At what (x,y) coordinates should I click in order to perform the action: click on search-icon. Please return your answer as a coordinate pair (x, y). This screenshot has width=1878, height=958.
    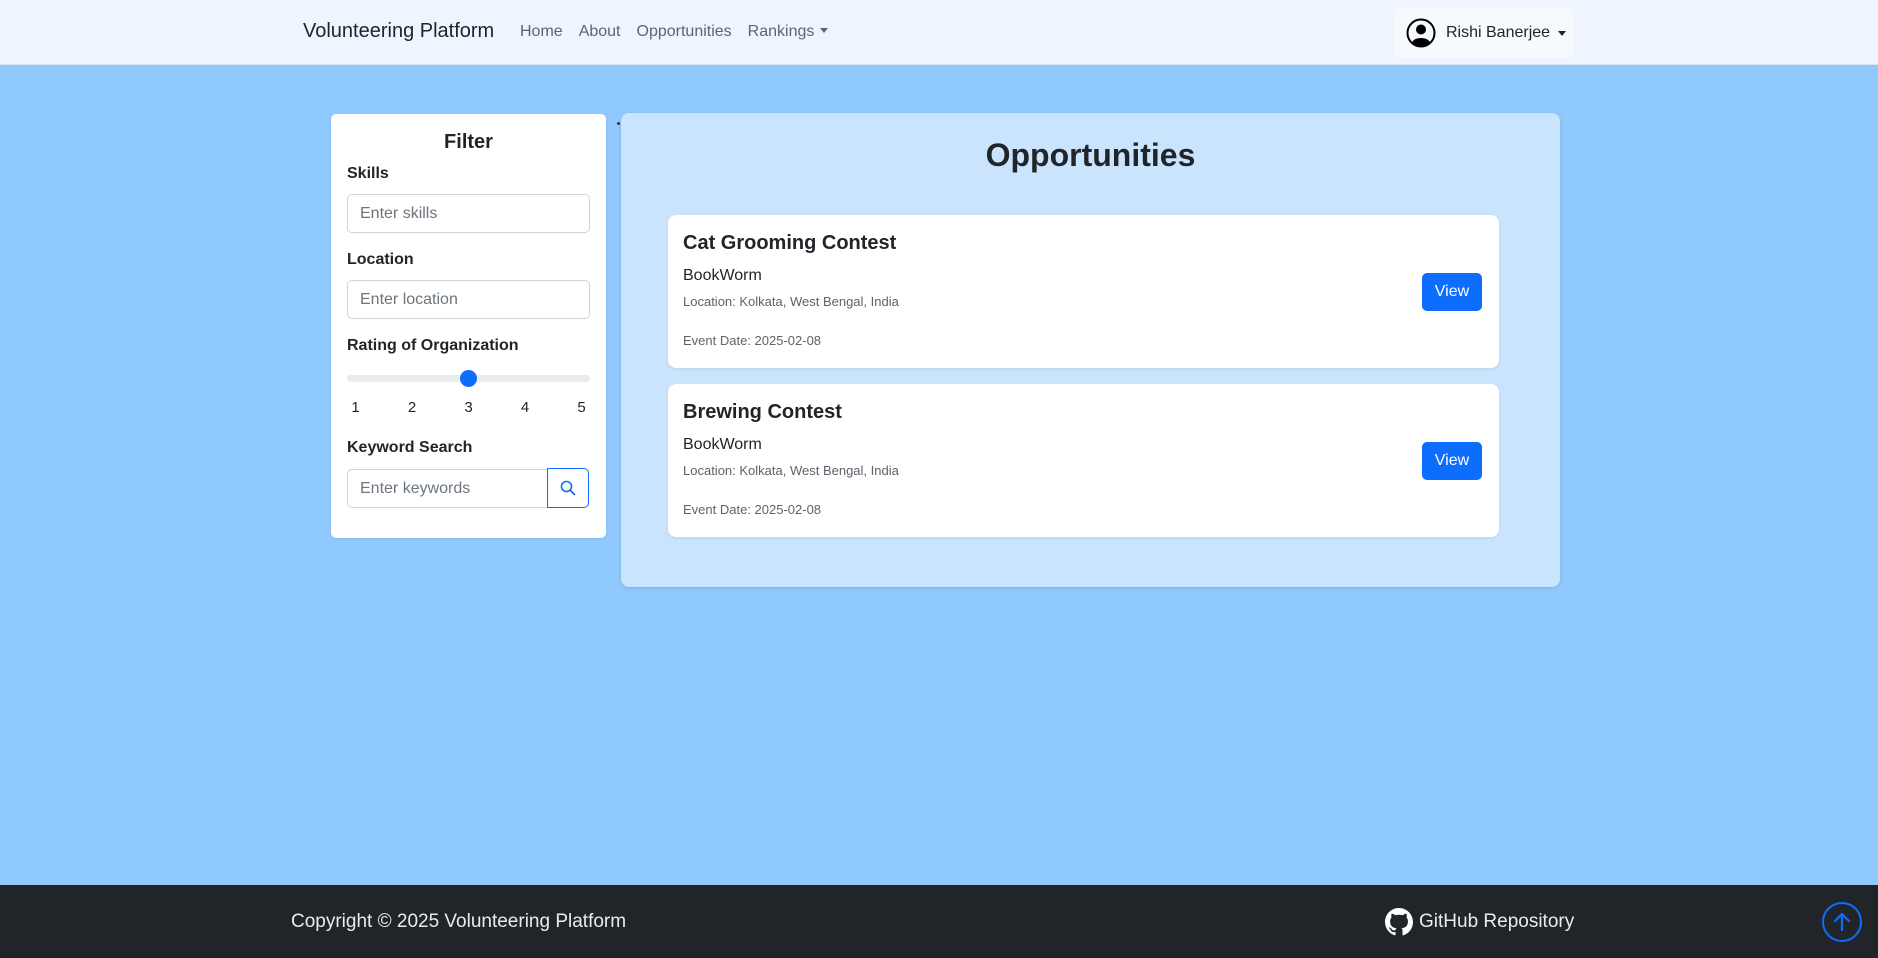
    Looking at the image, I should click on (568, 488).